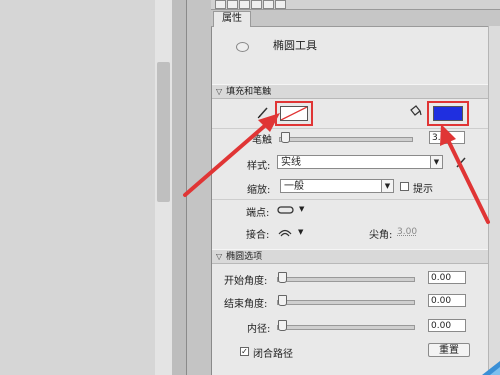 Image resolution: width=500 pixels, height=375 pixels. I want to click on start-angle-slider-thumb, so click(282, 277).